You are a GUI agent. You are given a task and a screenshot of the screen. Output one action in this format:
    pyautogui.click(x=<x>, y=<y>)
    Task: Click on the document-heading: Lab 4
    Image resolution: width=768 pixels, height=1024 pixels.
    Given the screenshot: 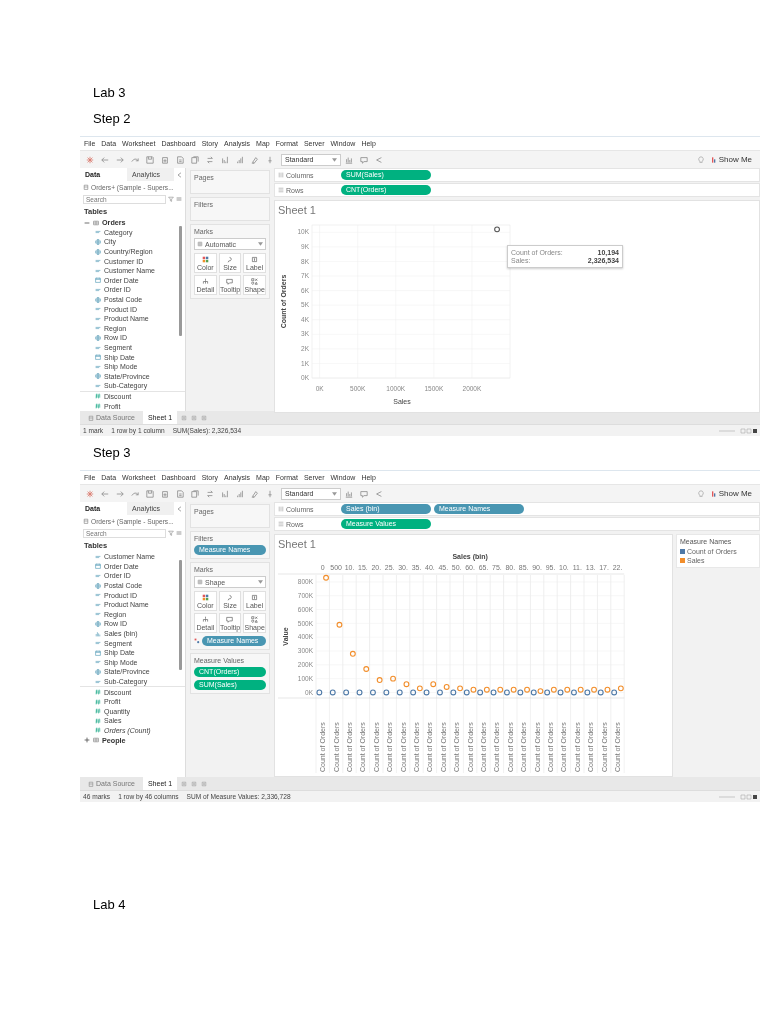 What is the action you would take?
    pyautogui.click(x=110, y=905)
    